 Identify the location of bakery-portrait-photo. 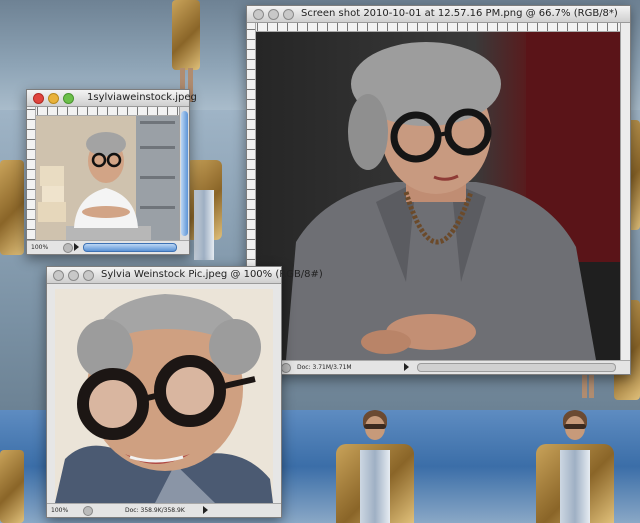
(107, 178).